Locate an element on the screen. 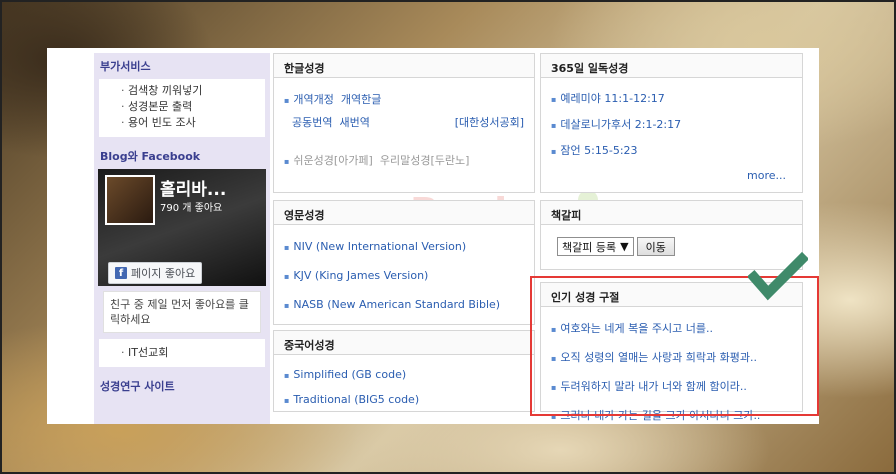 The image size is (896, 474). link-easy-bible: 쉬운성경[아가페] is located at coordinates (332, 160).